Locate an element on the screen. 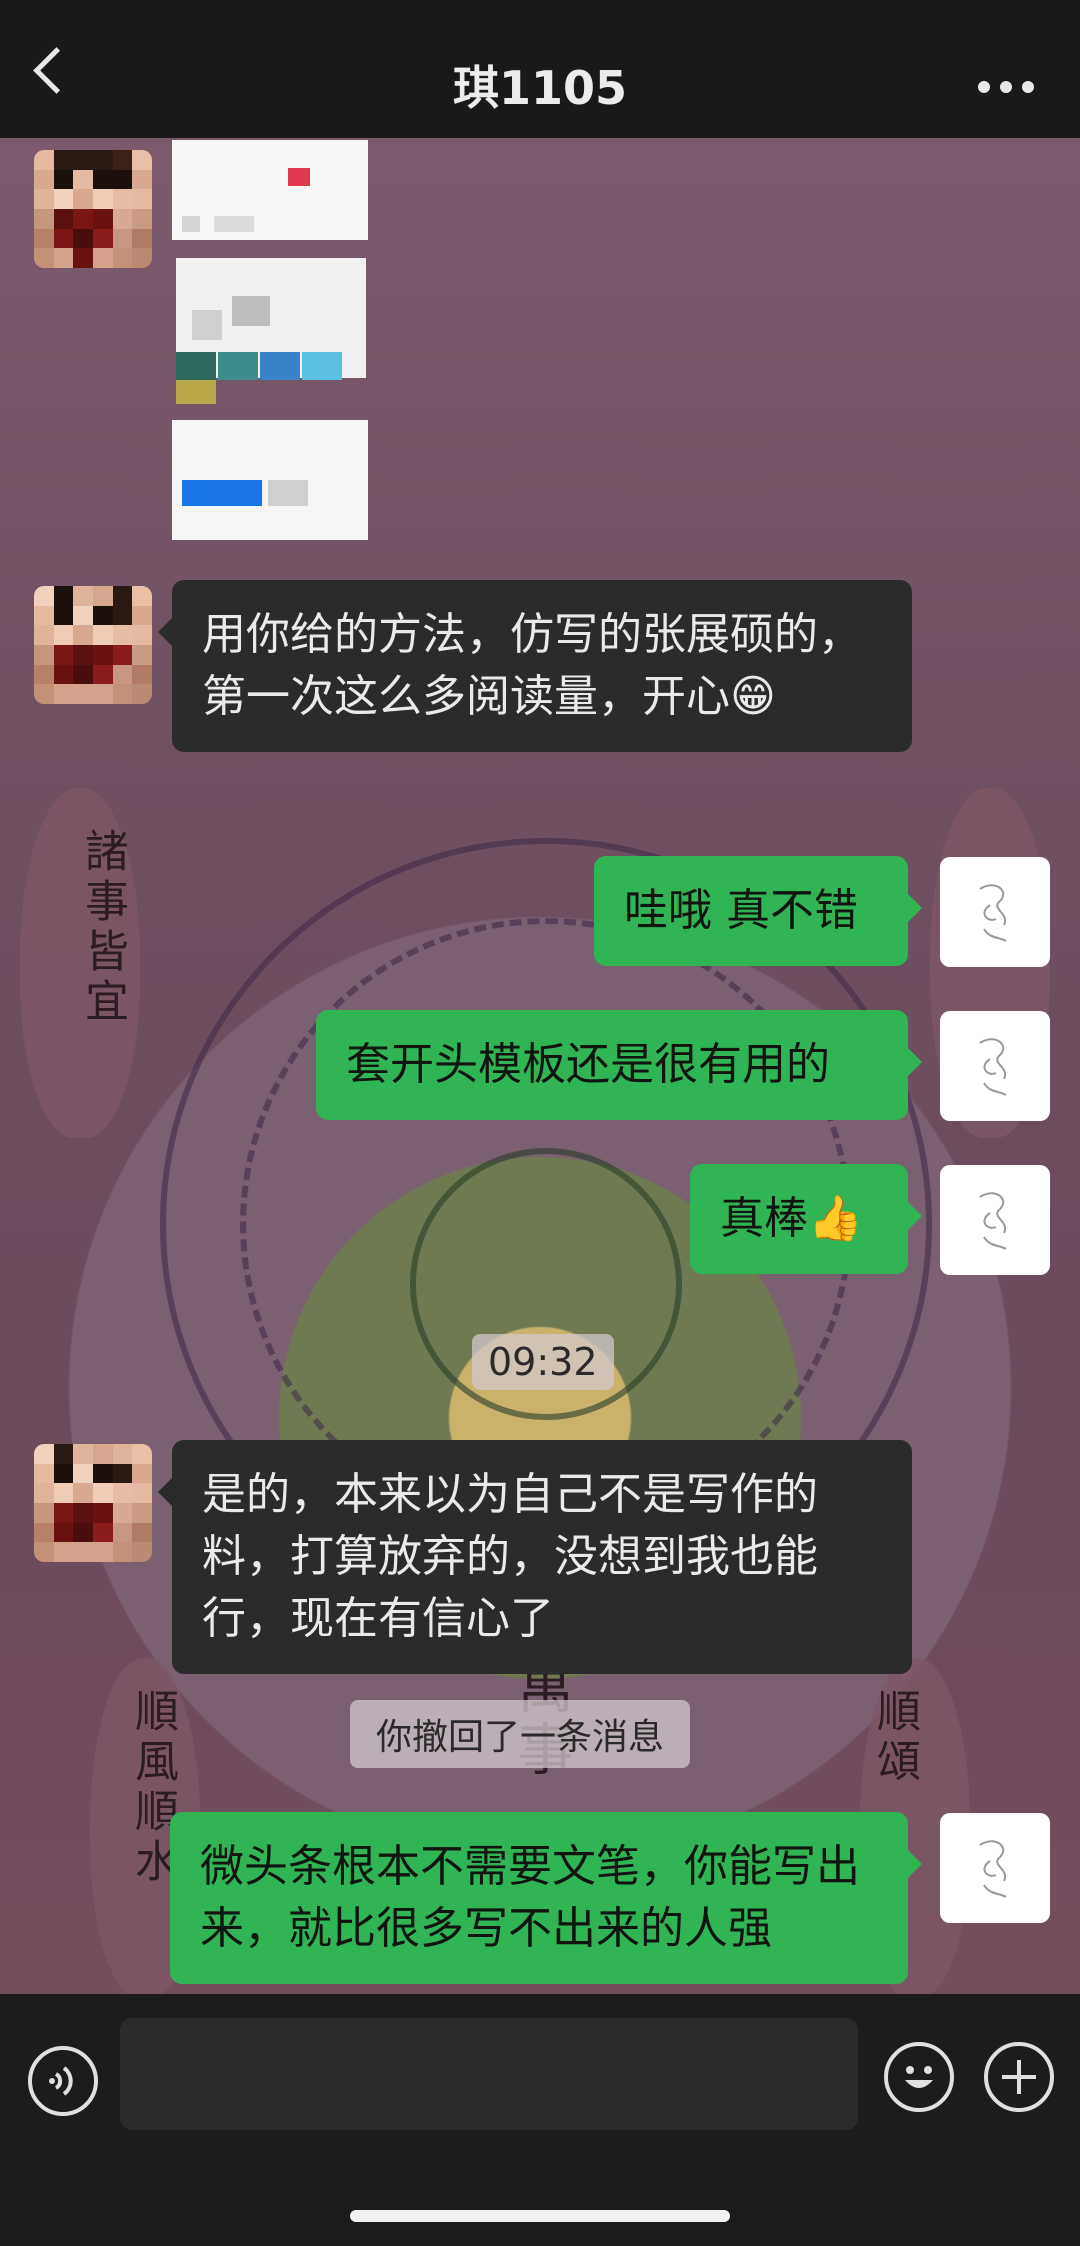 This screenshot has width=1080, height=2246. home-indicator is located at coordinates (540, 2216).